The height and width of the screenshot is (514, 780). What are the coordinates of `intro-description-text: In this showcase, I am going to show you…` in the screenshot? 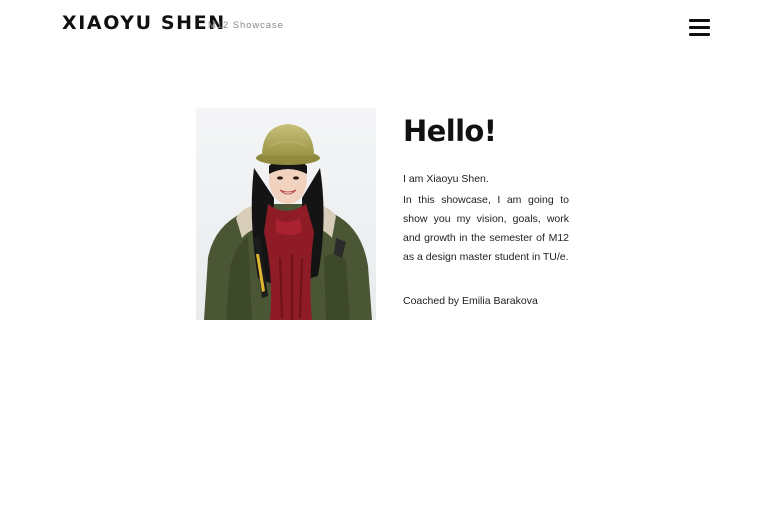 It's located at (486, 228).